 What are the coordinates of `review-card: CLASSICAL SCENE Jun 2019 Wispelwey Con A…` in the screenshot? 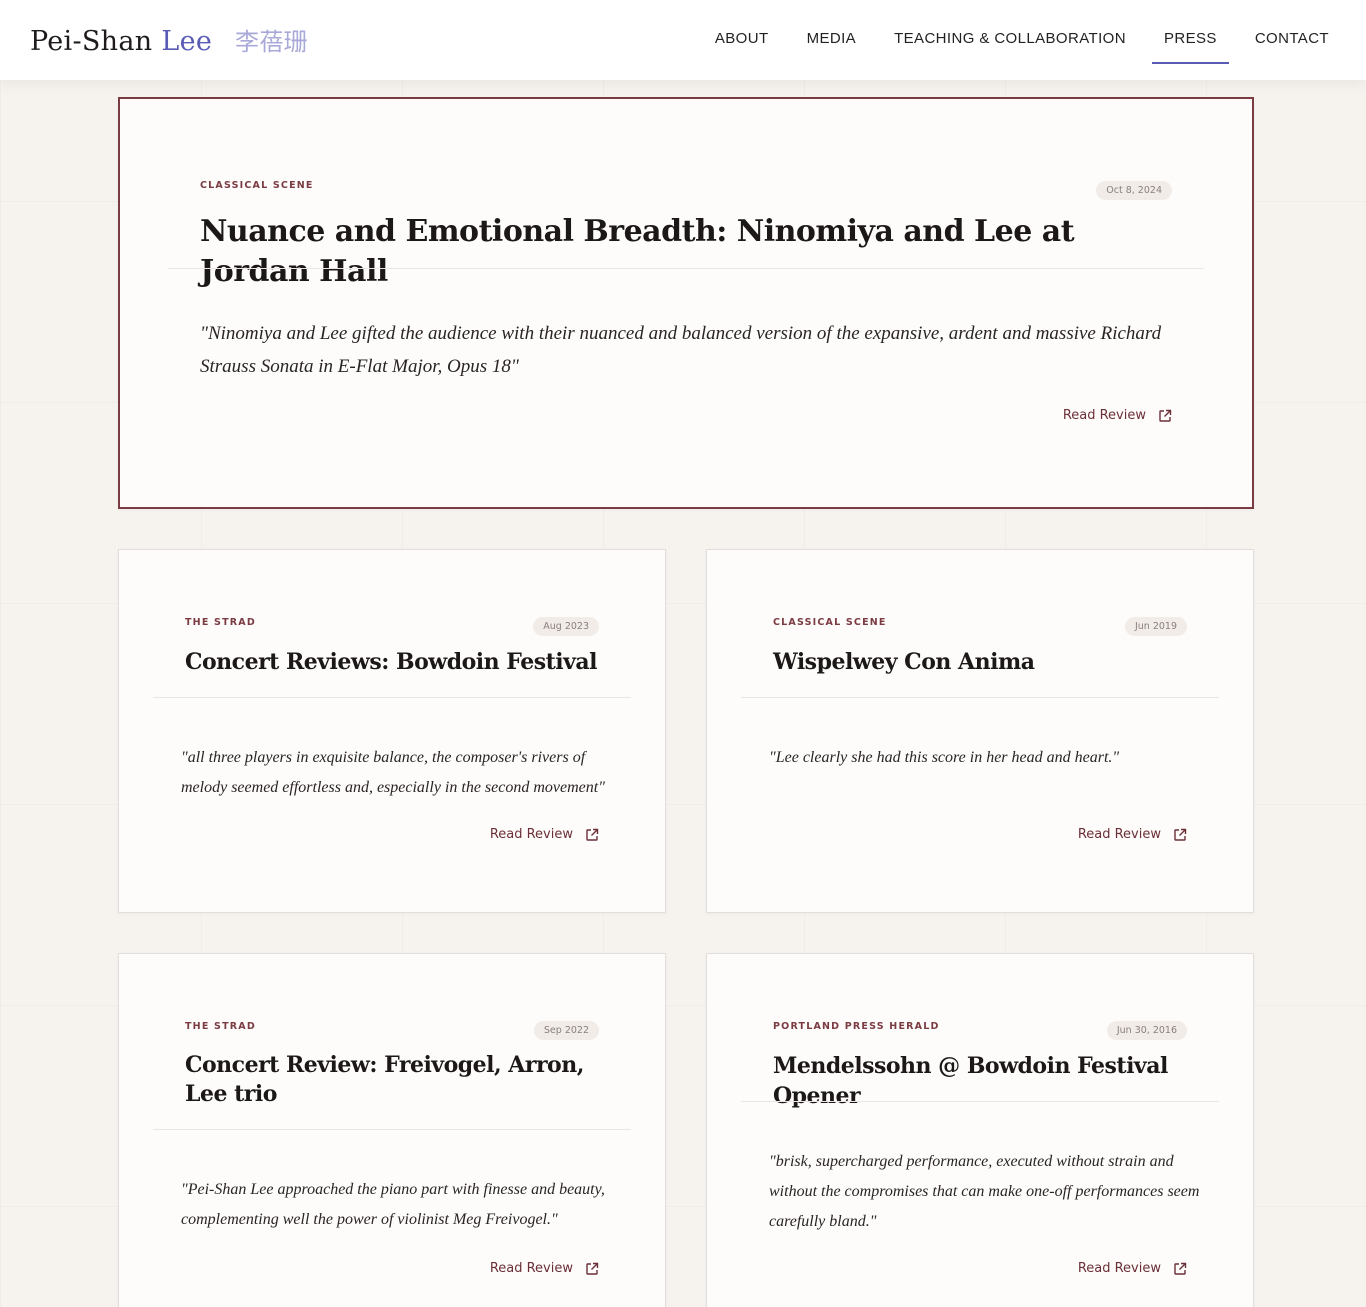 It's located at (980, 731).